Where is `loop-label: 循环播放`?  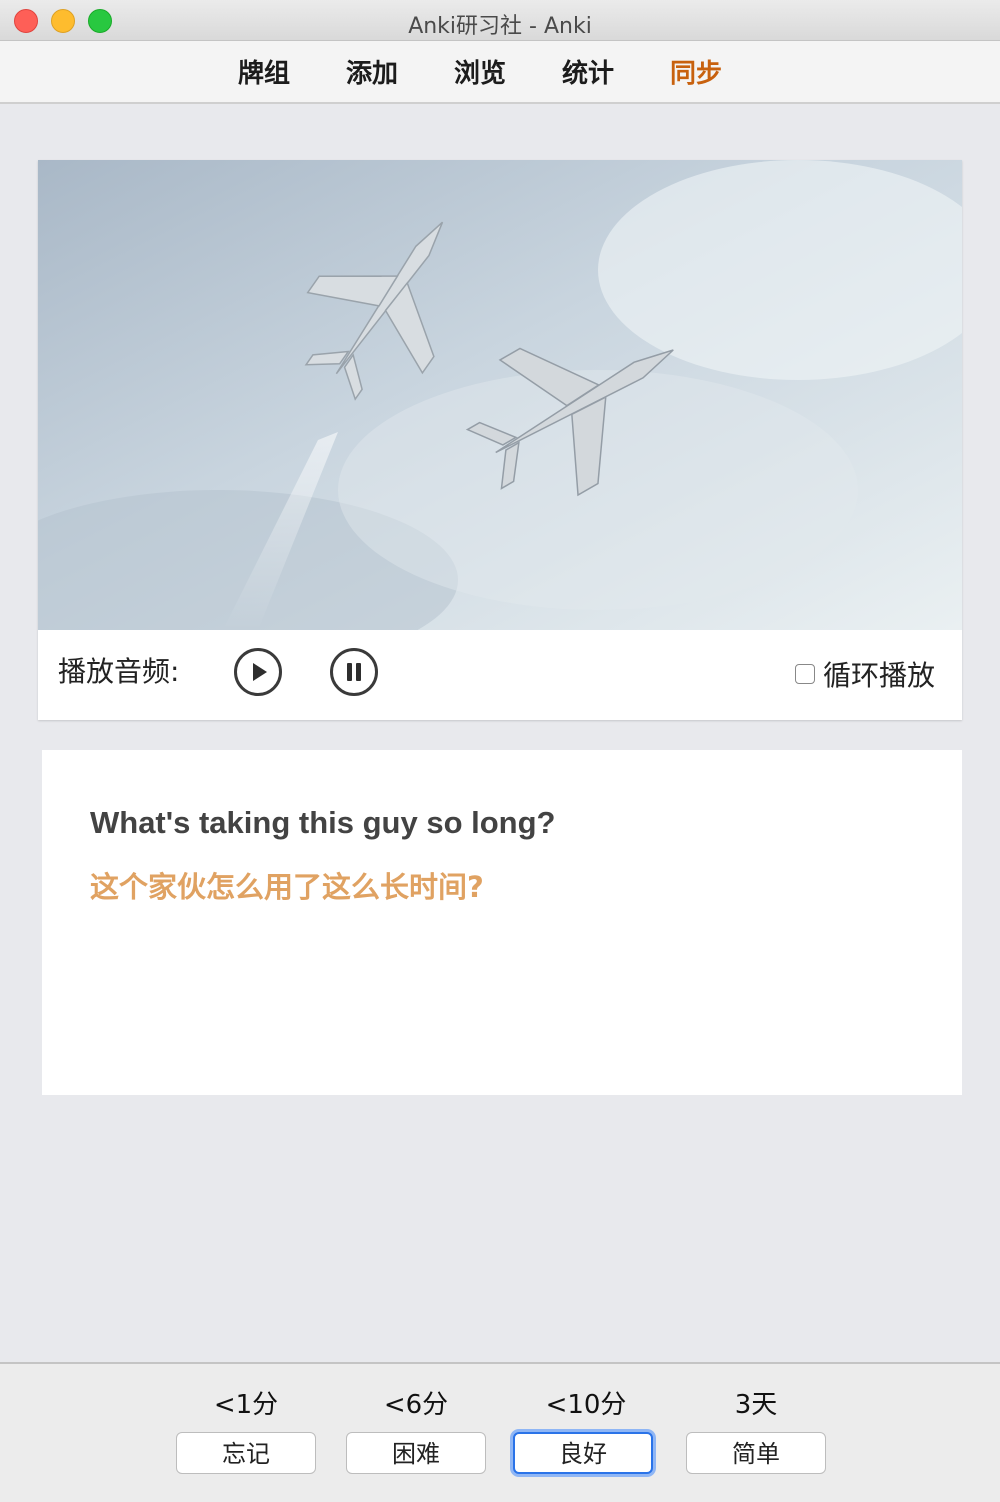 loop-label: 循环播放 is located at coordinates (879, 675).